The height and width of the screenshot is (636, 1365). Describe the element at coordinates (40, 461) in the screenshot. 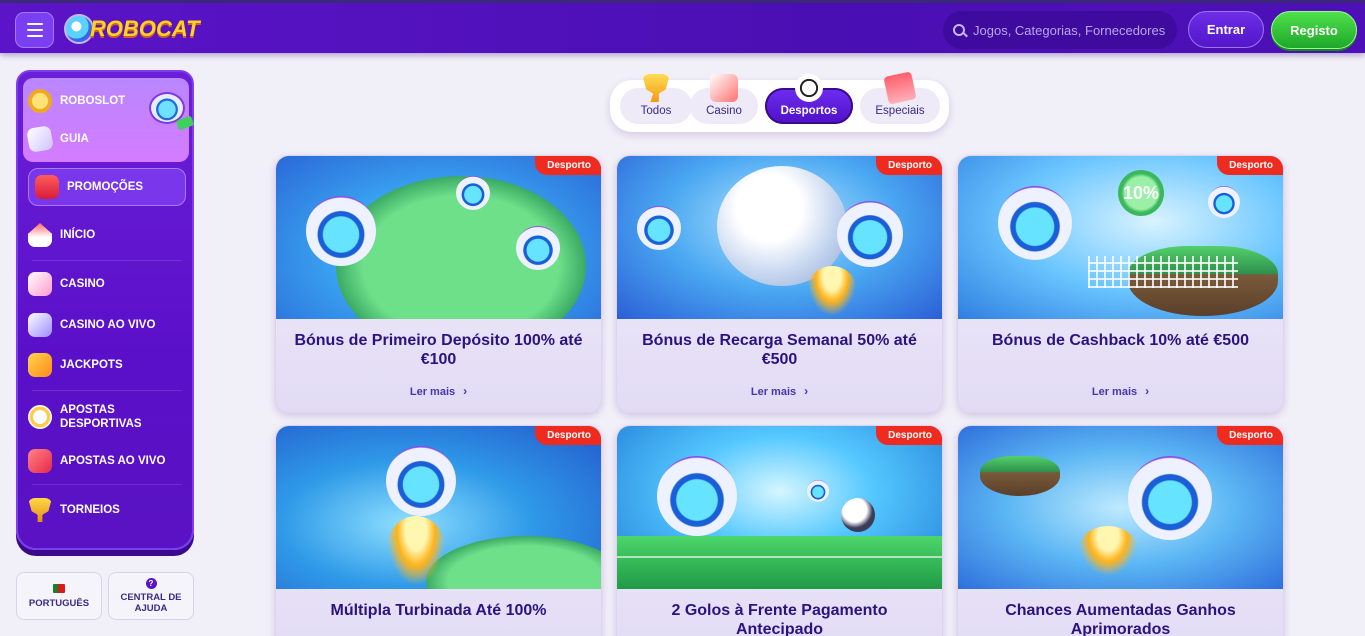

I see `live-icon` at that location.